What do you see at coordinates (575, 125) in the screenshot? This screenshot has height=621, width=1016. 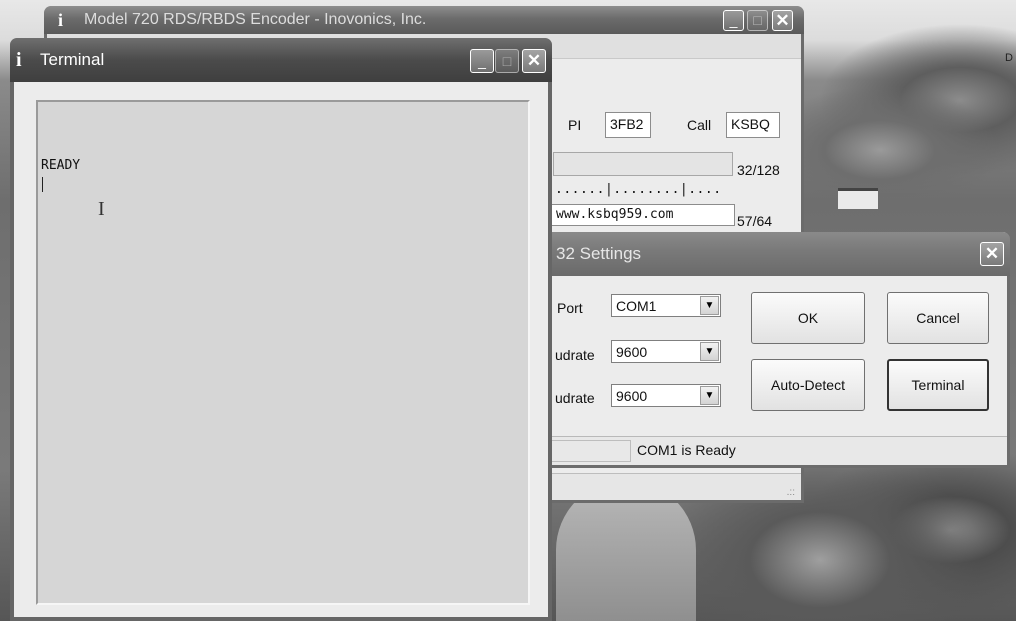 I see `pi-label: PI` at bounding box center [575, 125].